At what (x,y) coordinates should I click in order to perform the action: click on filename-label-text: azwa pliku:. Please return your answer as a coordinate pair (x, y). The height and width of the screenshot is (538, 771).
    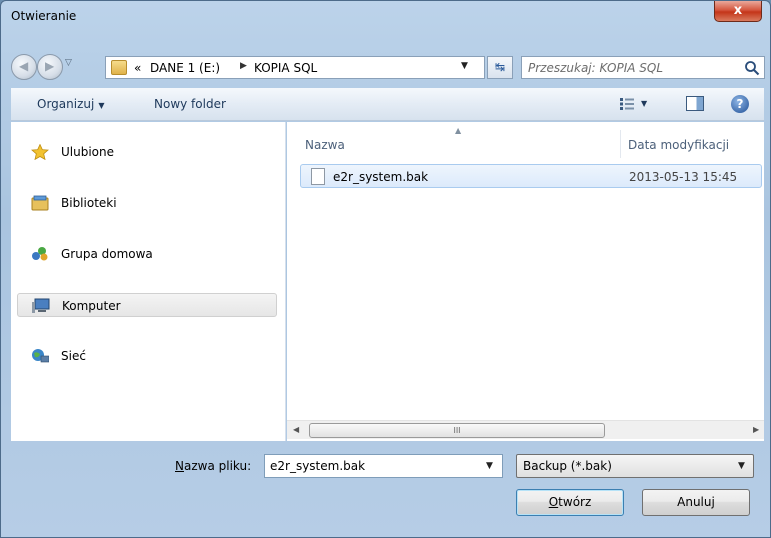
    Looking at the image, I should click on (217, 466).